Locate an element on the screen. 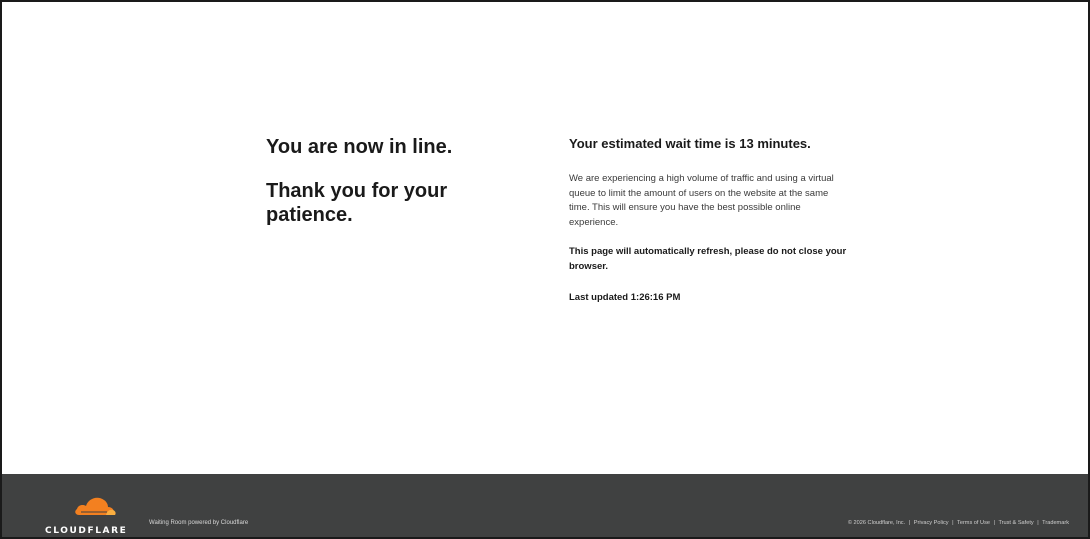  trust-safety-link: Trust & Safety is located at coordinates (1015, 523).